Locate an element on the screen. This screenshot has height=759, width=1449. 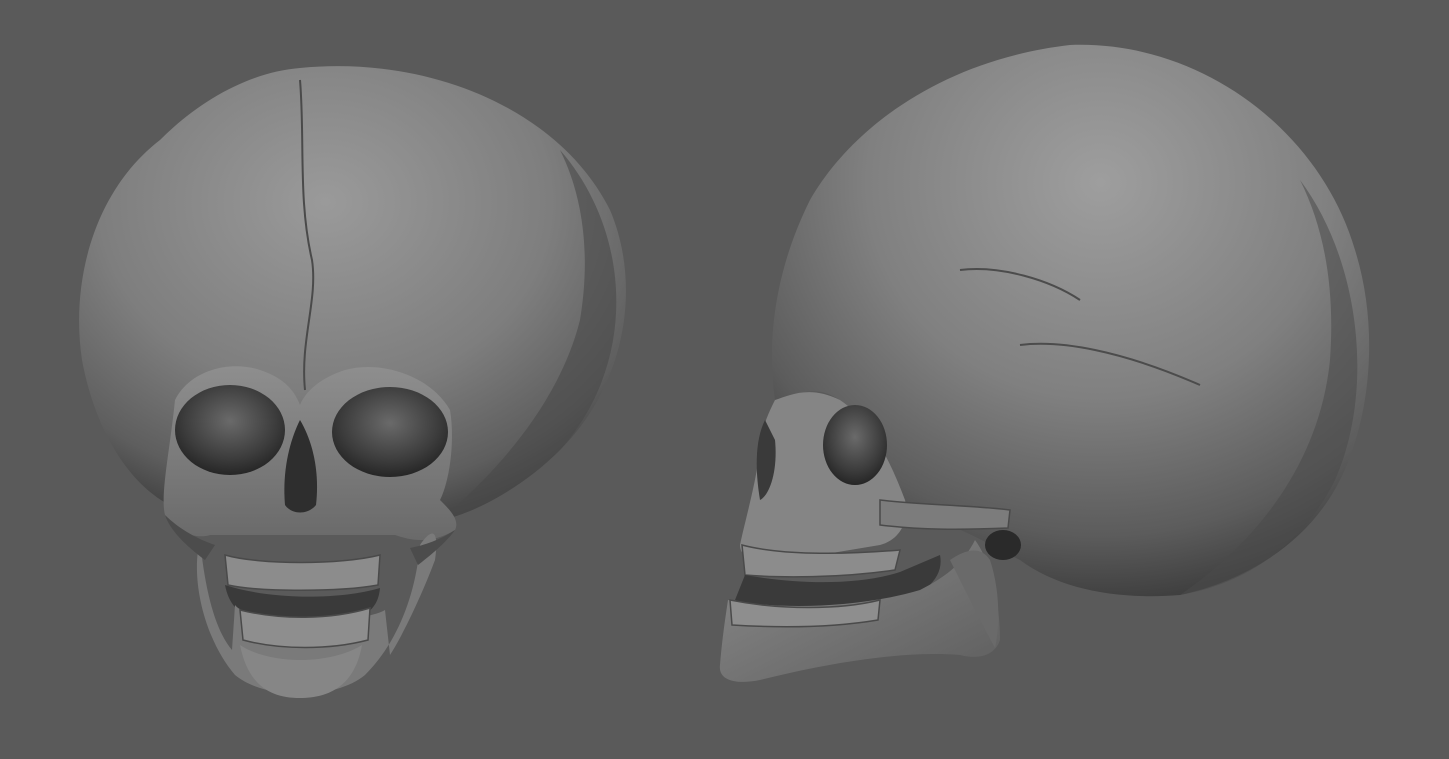
side-ear-canal is located at coordinates (1003, 545).